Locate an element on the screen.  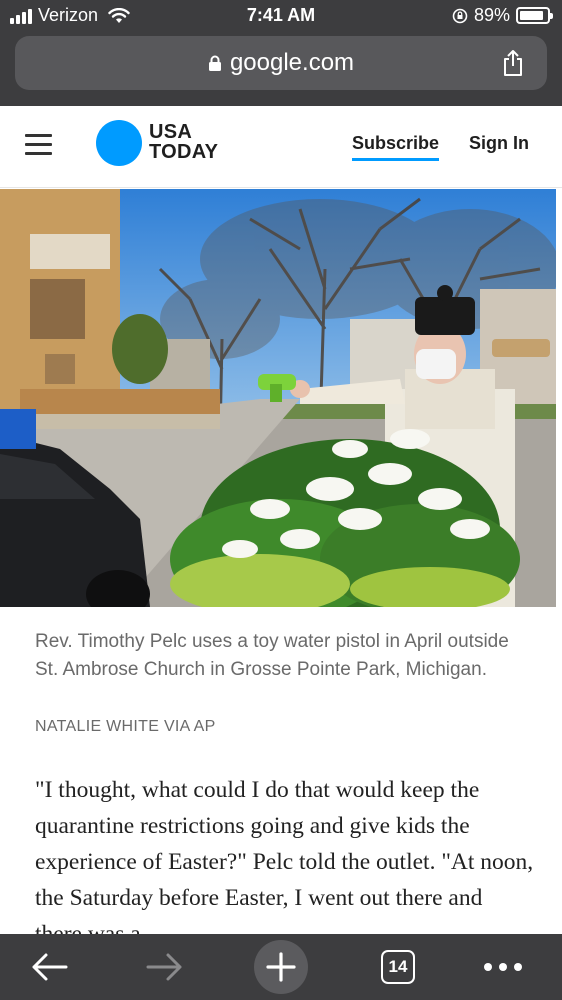
browser-top-bar: Verizon 7:41 AM 89% google.com is located at coordinates (281, 53).